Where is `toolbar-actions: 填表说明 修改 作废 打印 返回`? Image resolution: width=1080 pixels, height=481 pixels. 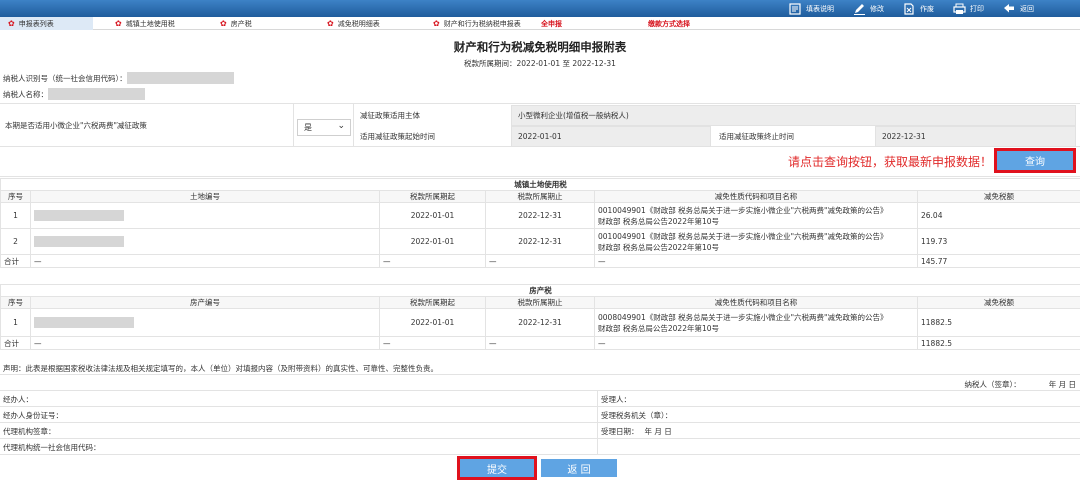
toolbar-actions: 填表说明 修改 作废 打印 返回 is located at coordinates (902, 8).